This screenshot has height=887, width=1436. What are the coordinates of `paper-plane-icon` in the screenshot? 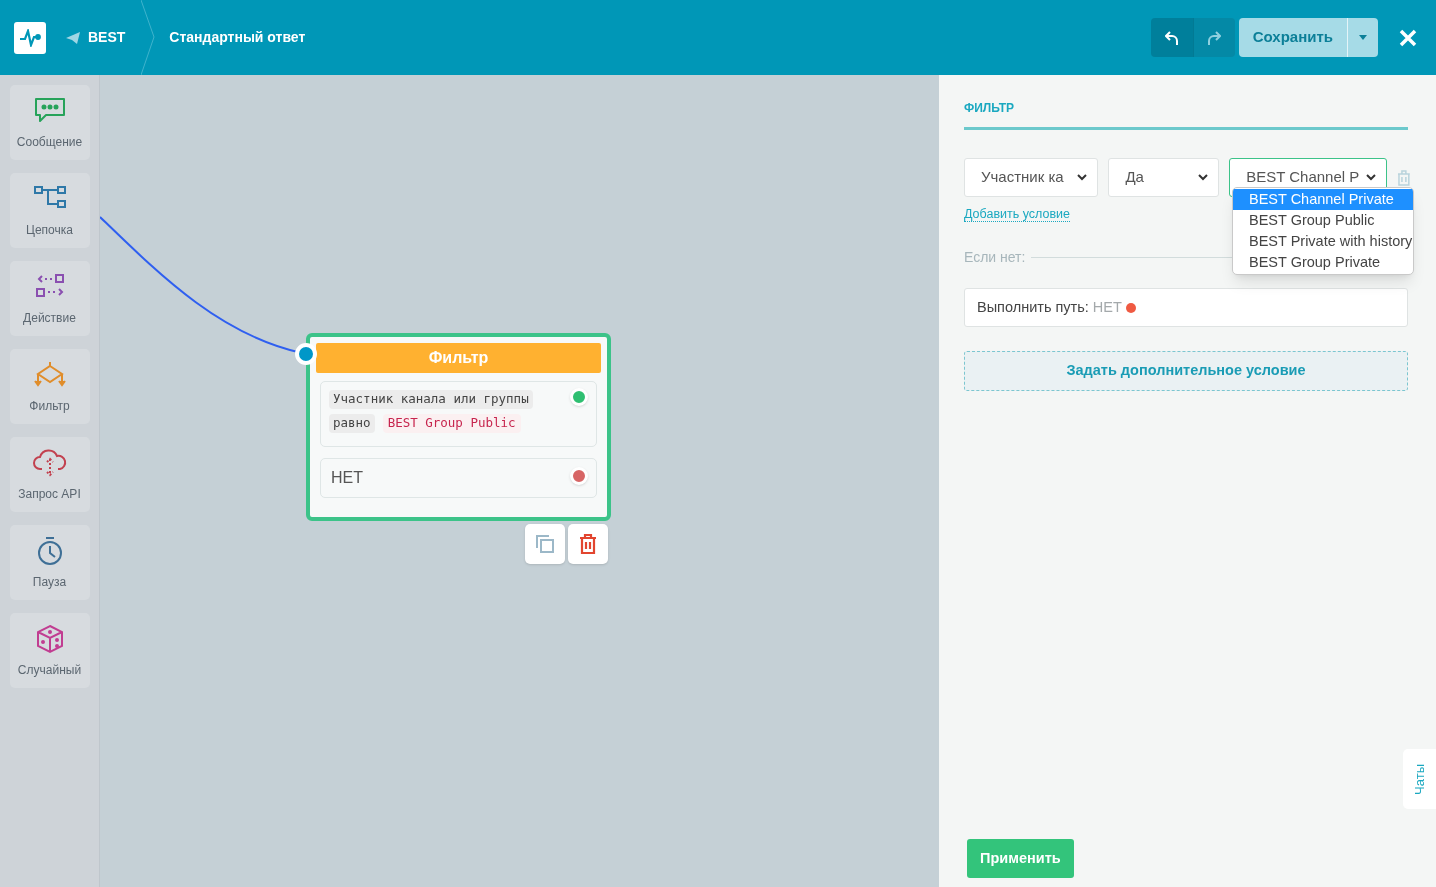 It's located at (73, 37).